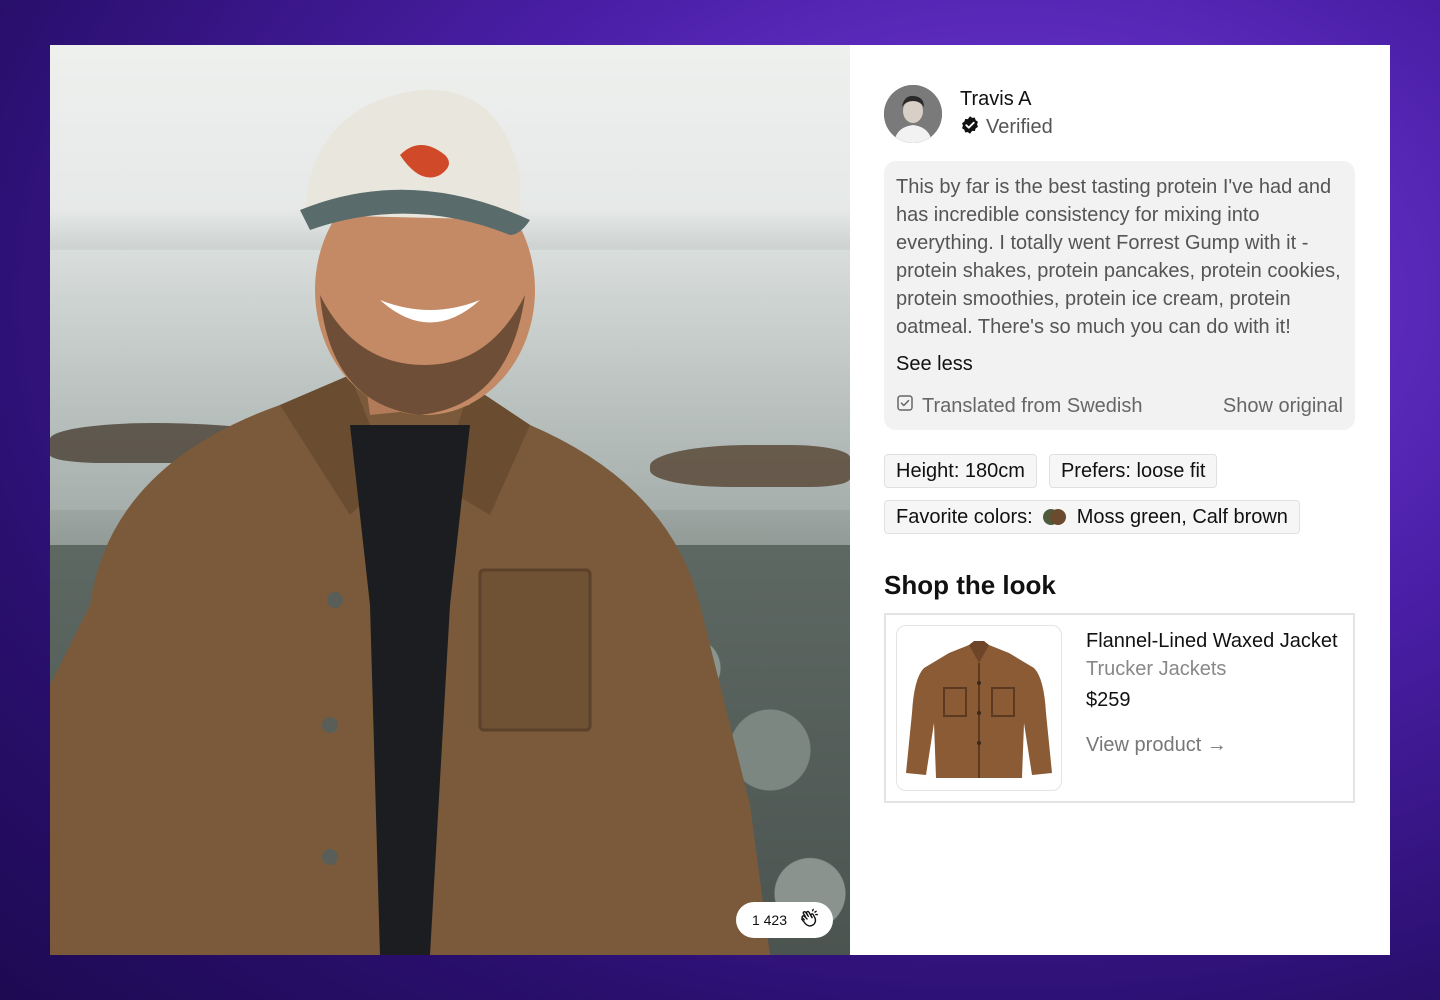  What do you see at coordinates (1212, 745) in the screenshot?
I see `view-product-link: View product →` at bounding box center [1212, 745].